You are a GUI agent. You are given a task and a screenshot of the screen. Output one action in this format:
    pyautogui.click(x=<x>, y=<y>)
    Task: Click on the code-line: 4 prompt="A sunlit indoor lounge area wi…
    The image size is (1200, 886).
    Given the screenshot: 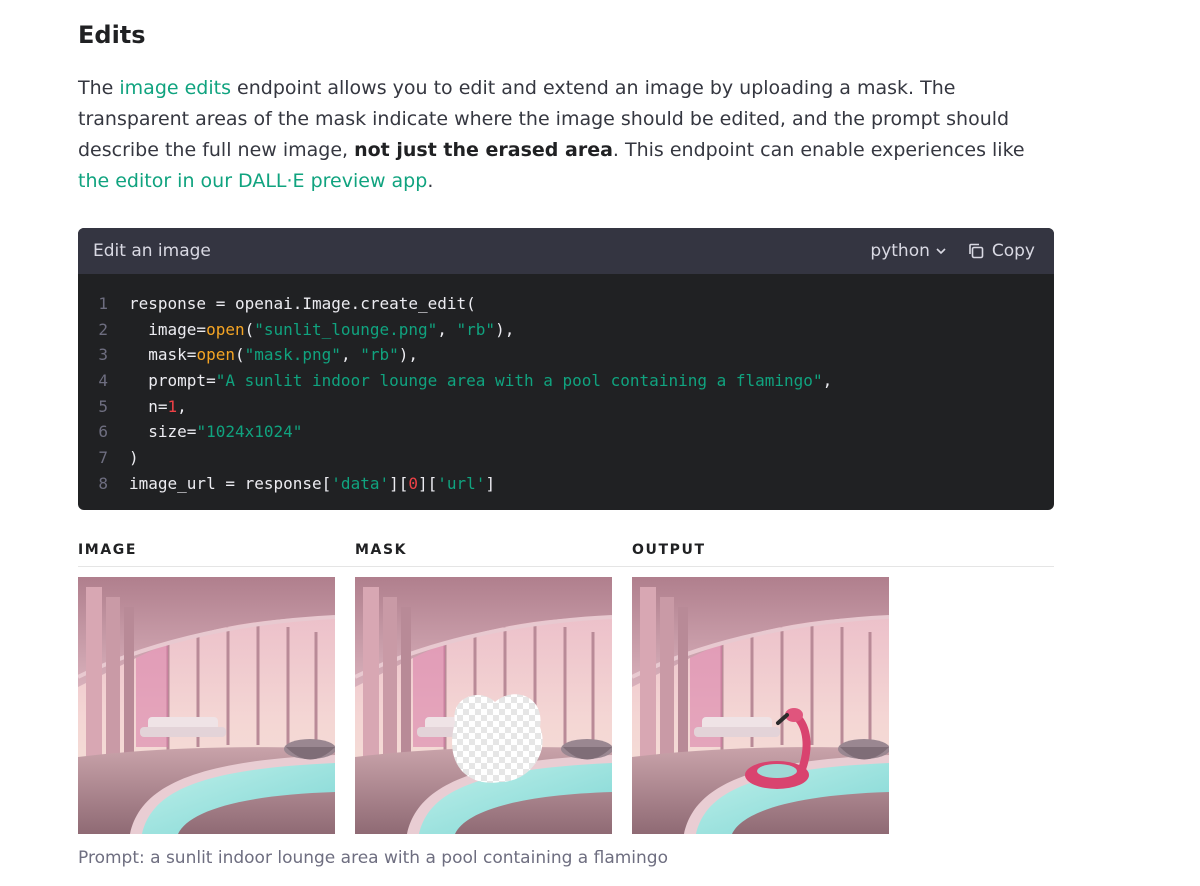 What is the action you would take?
    pyautogui.click(x=566, y=381)
    